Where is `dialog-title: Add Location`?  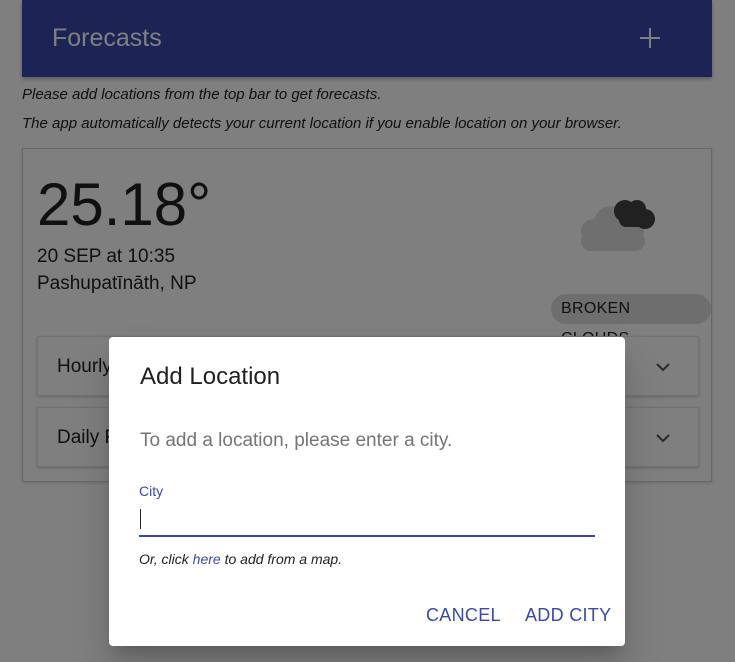
dialog-title: Add Location is located at coordinates (210, 376).